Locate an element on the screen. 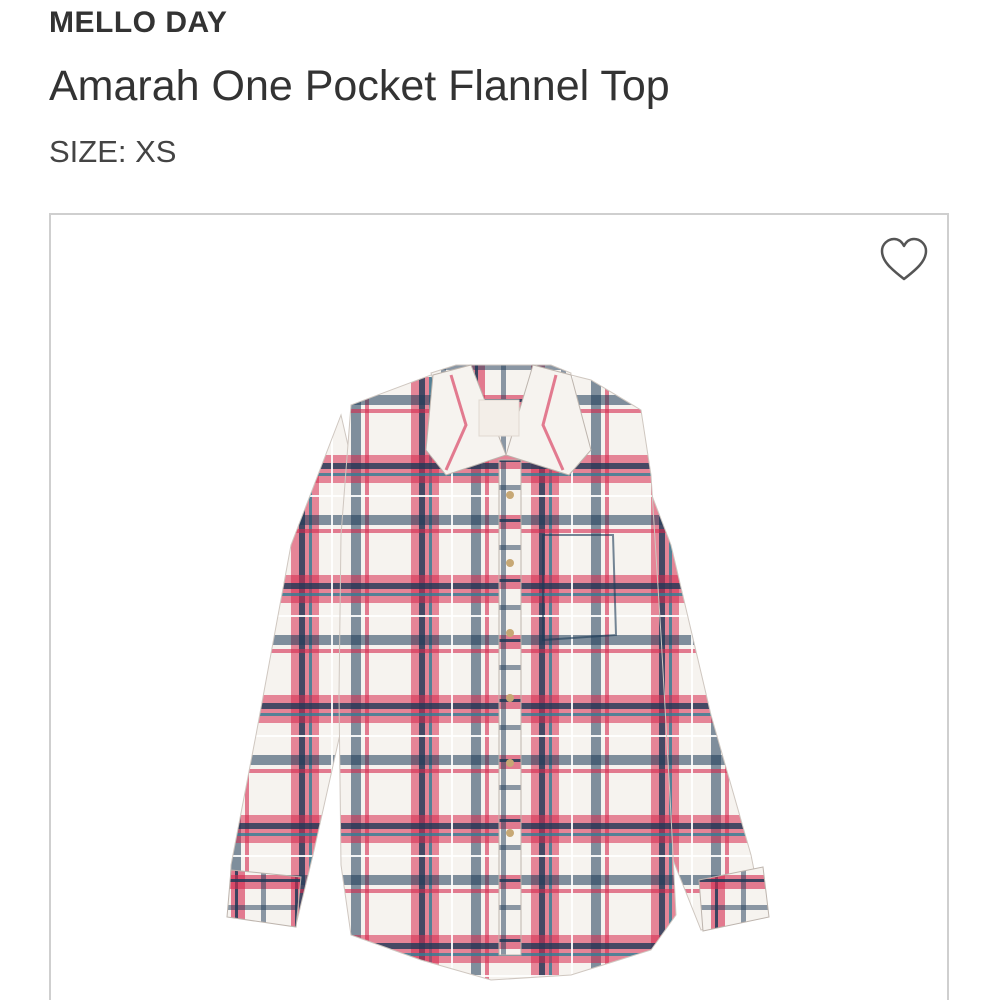 The width and height of the screenshot is (1000, 1000). product-title: Amarah One Pocket Flannel Top is located at coordinates (359, 86).